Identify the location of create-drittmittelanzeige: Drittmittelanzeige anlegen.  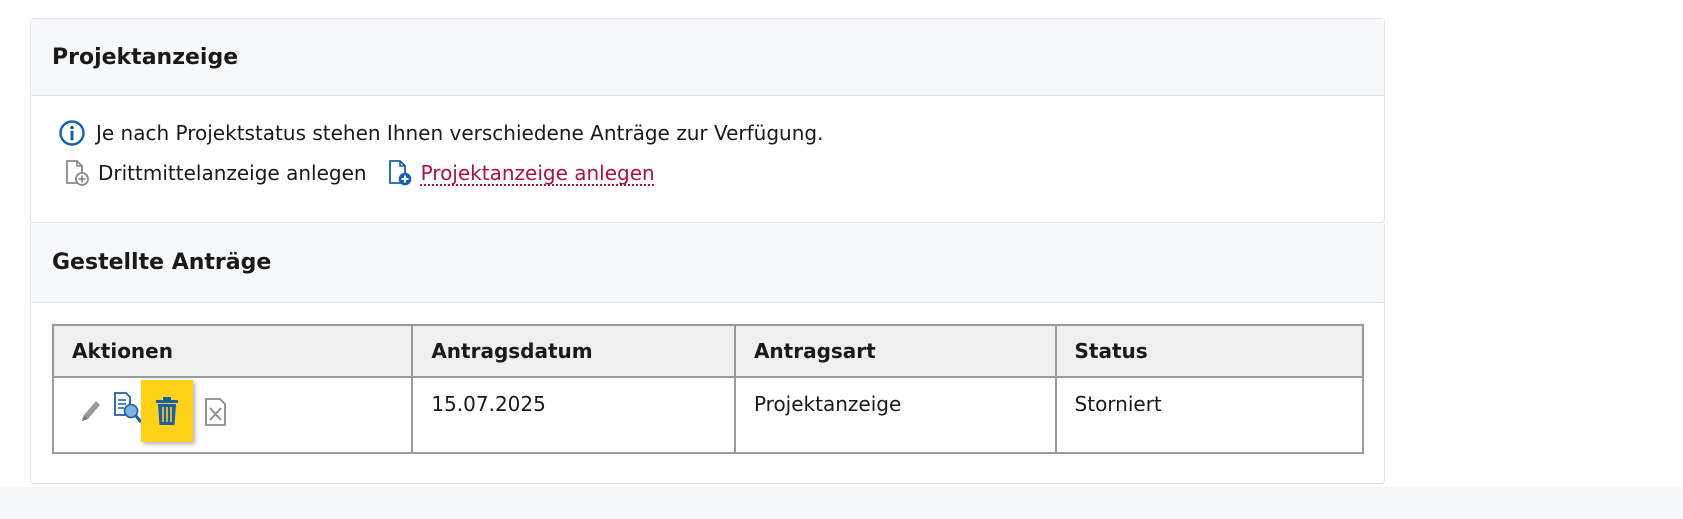
(215, 173).